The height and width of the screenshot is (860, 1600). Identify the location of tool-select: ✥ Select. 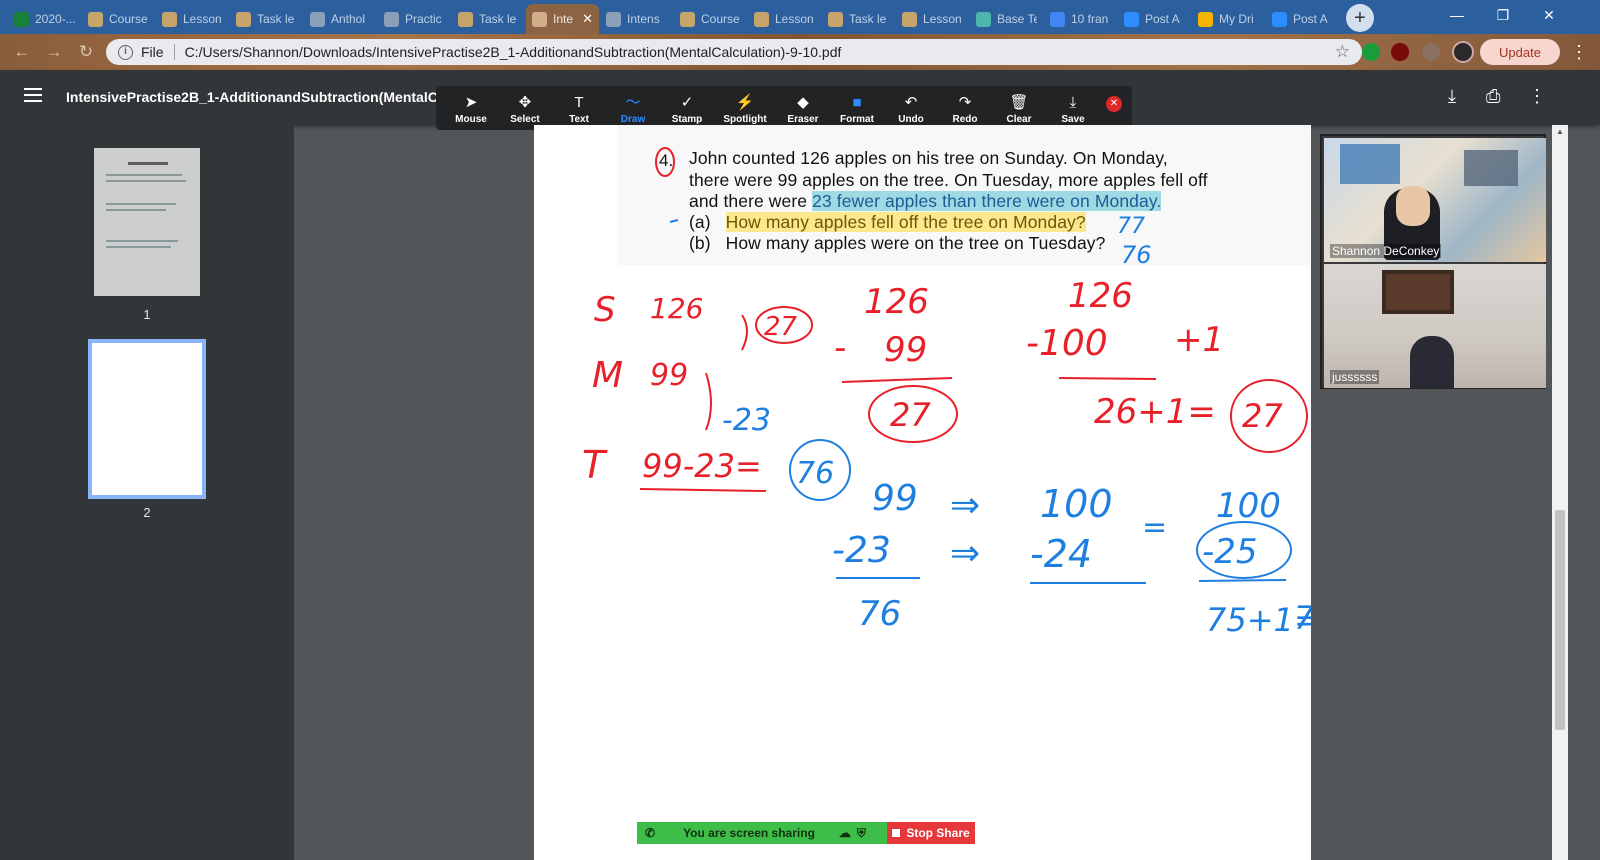
(525, 108).